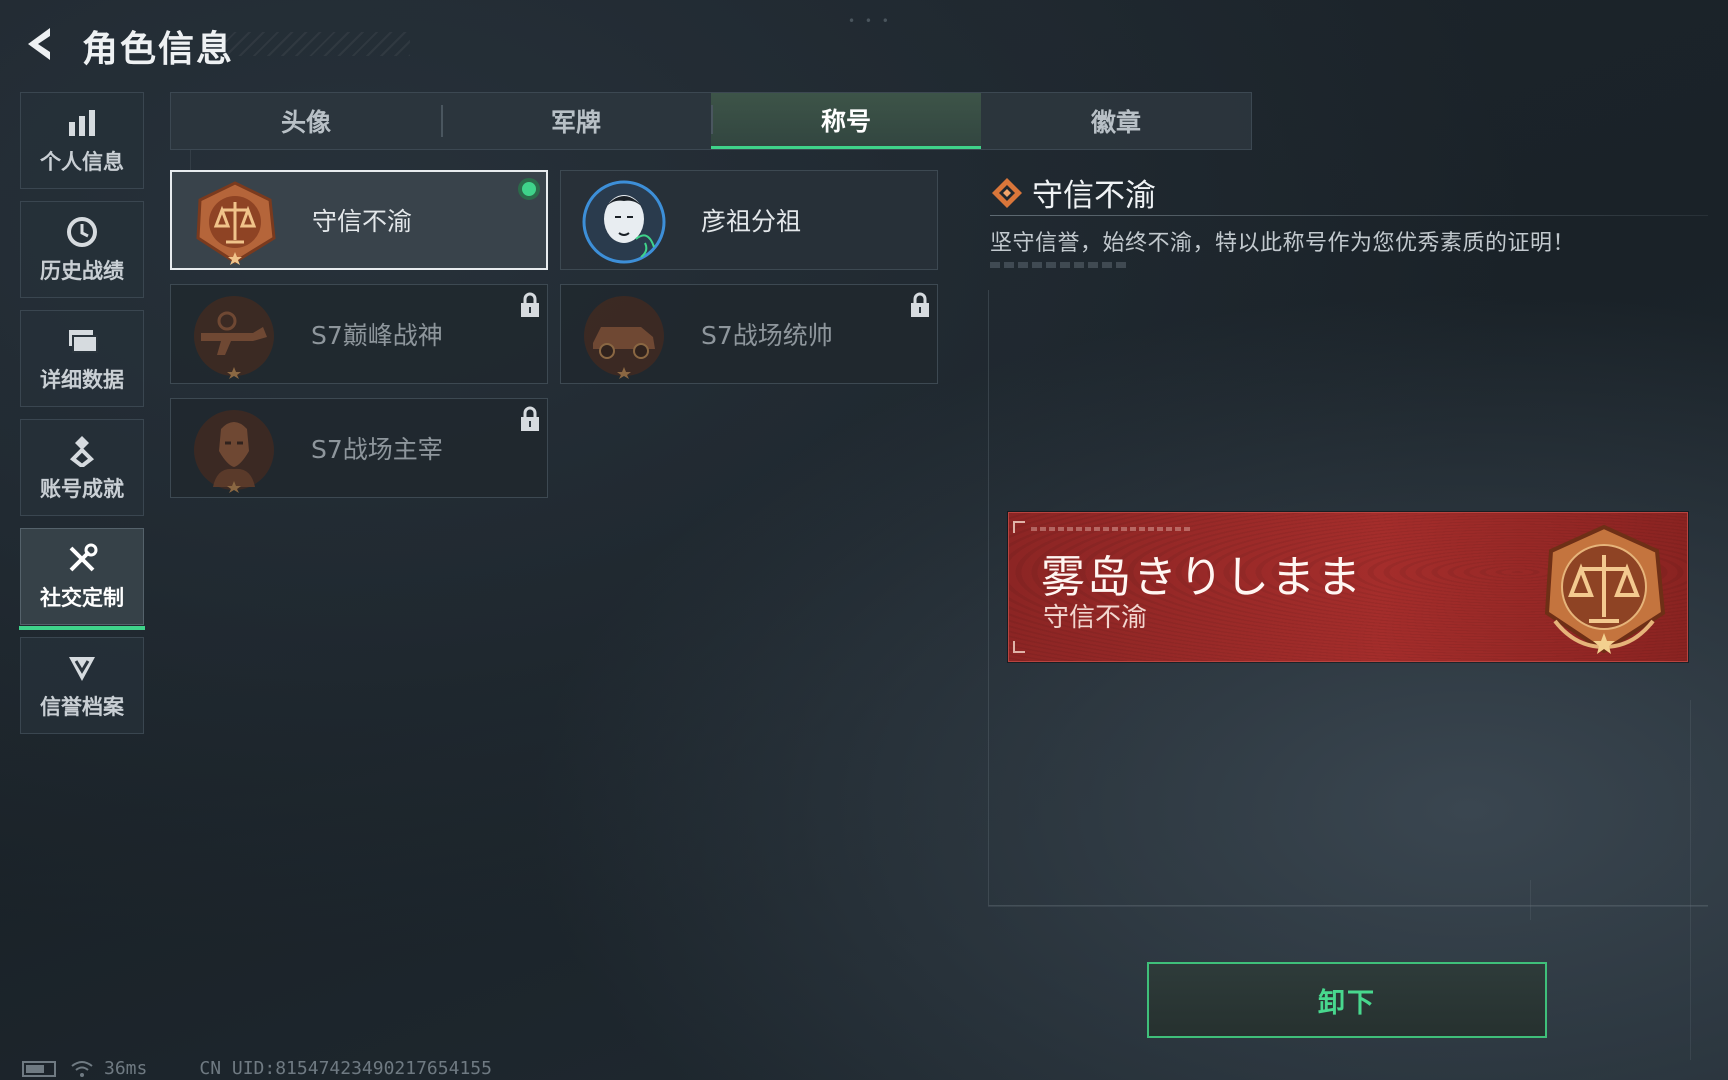 The height and width of the screenshot is (1080, 1728). I want to click on title-name: S7巅峰战神, so click(377, 335).